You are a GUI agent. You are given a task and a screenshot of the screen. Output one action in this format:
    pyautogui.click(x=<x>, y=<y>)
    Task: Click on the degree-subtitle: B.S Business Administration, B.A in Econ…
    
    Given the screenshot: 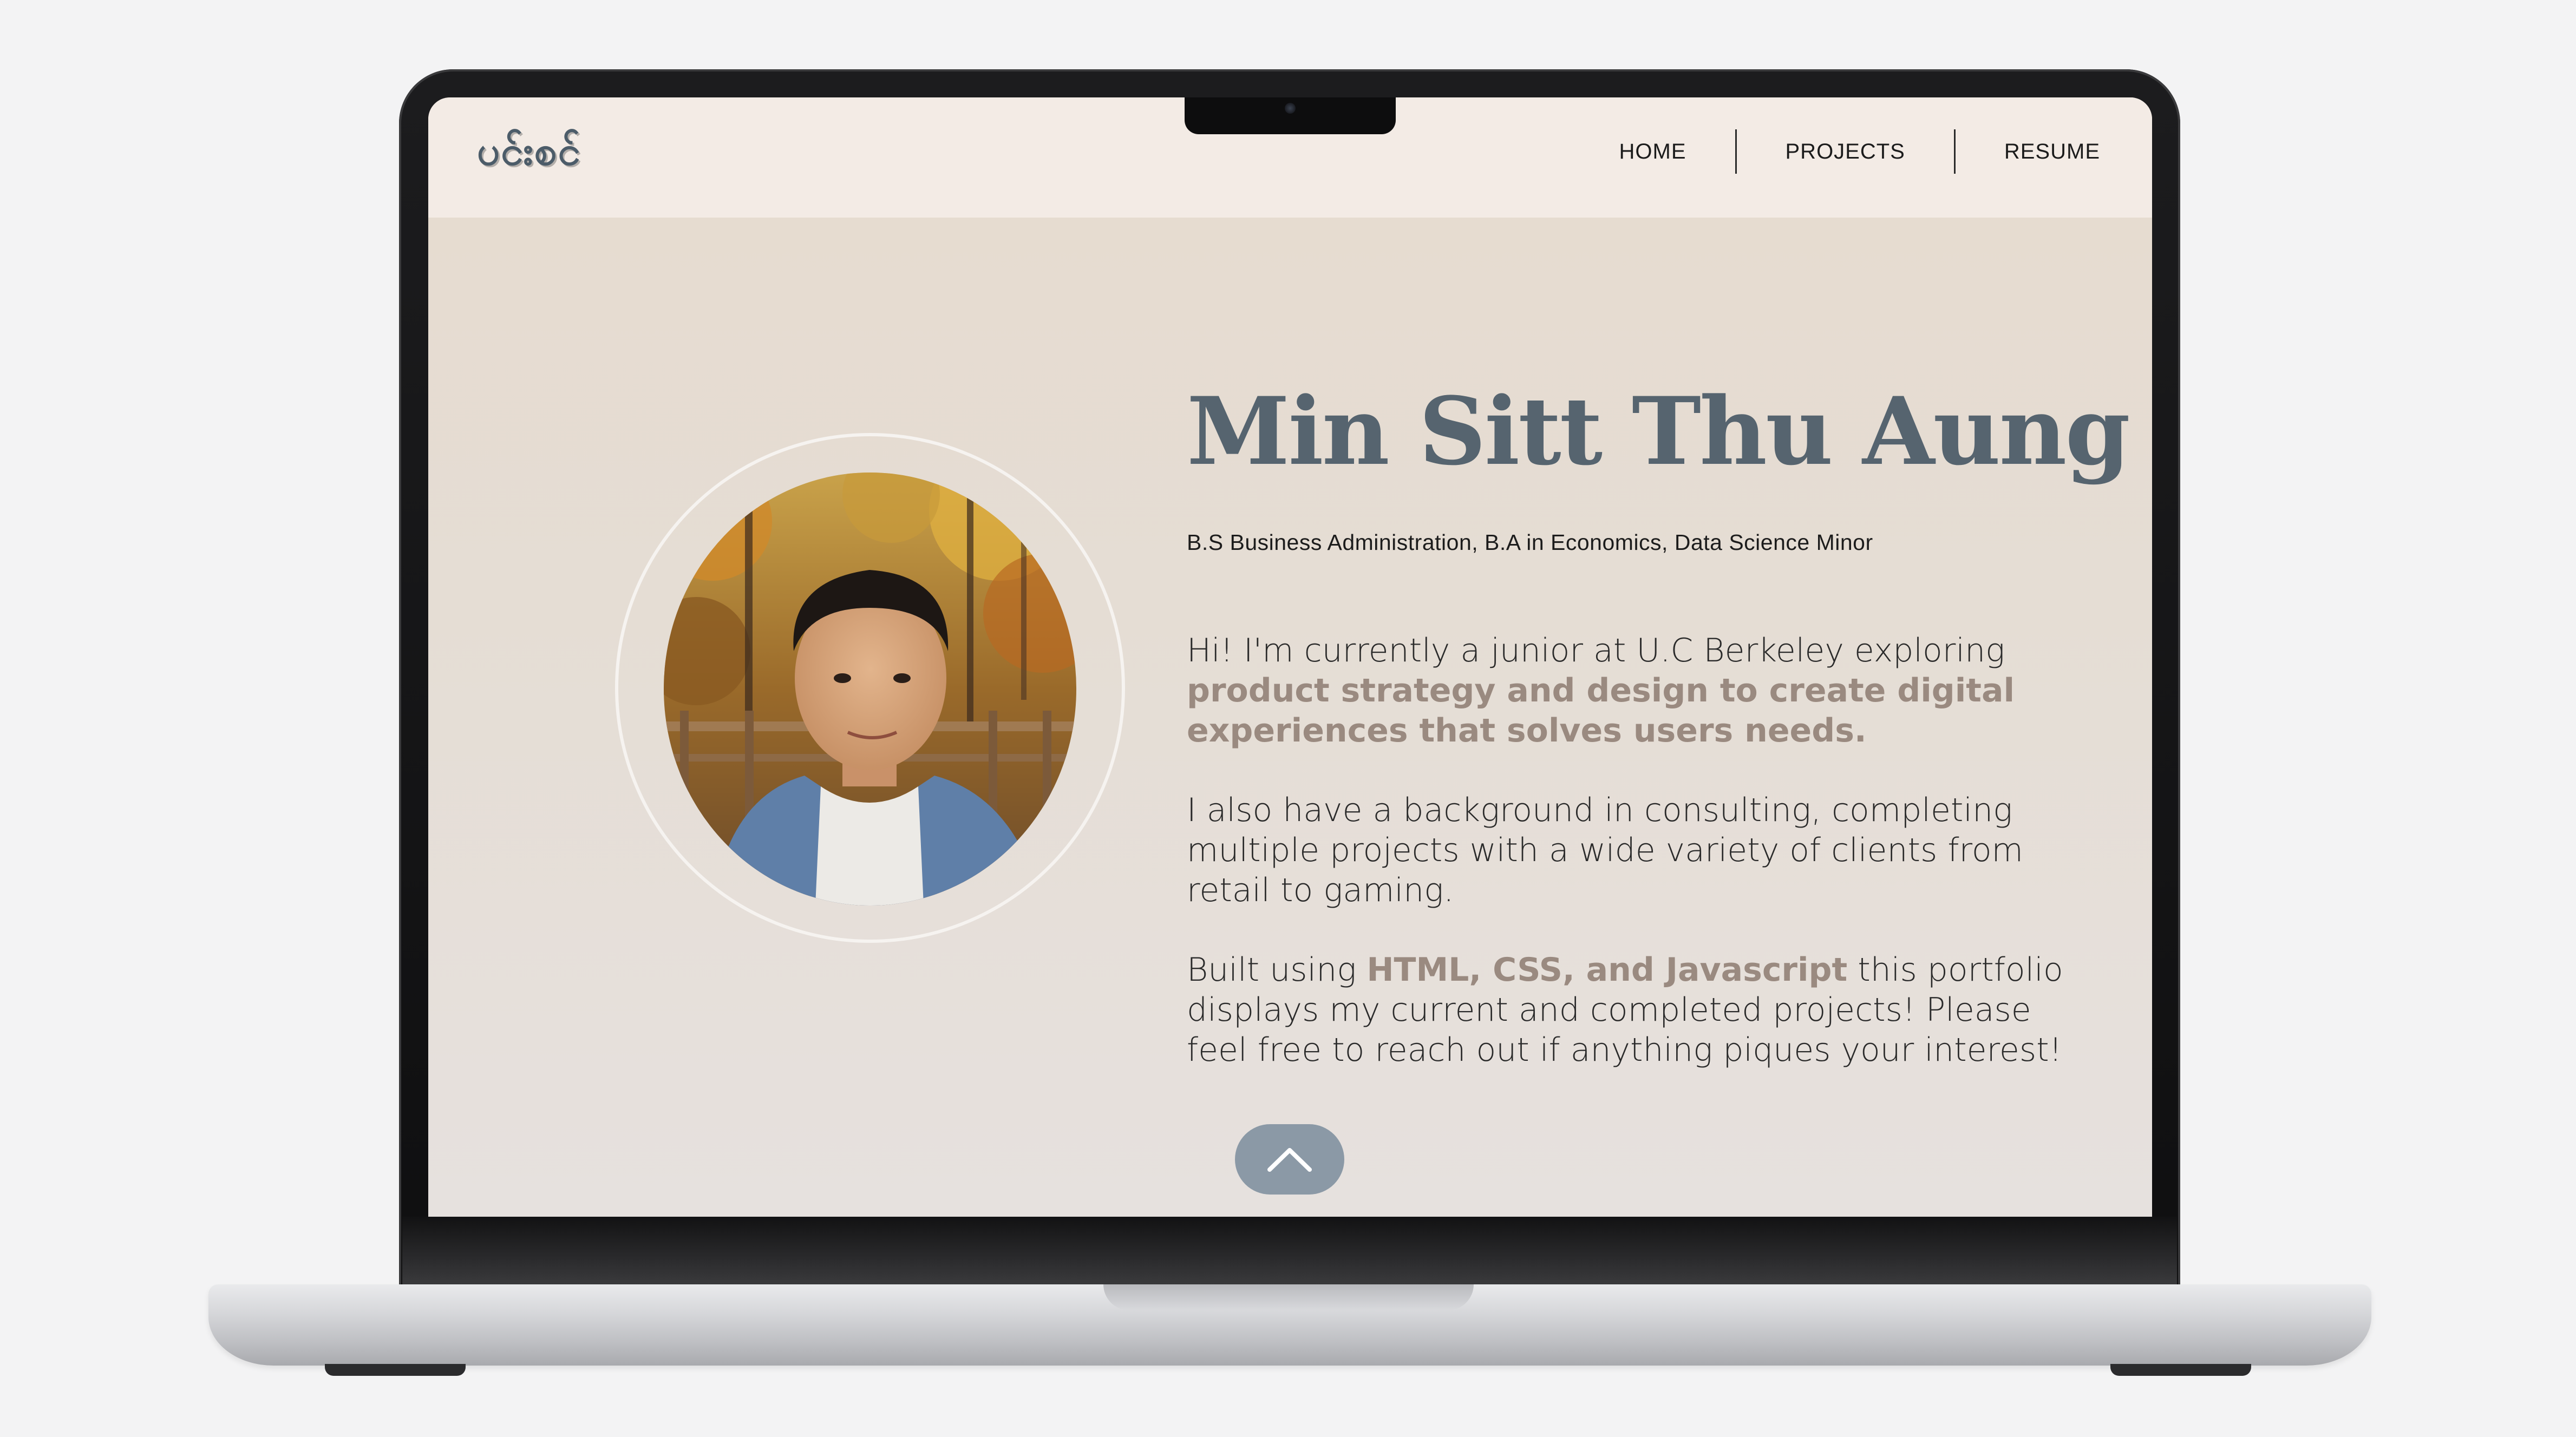 What is the action you would take?
    pyautogui.click(x=1530, y=543)
    